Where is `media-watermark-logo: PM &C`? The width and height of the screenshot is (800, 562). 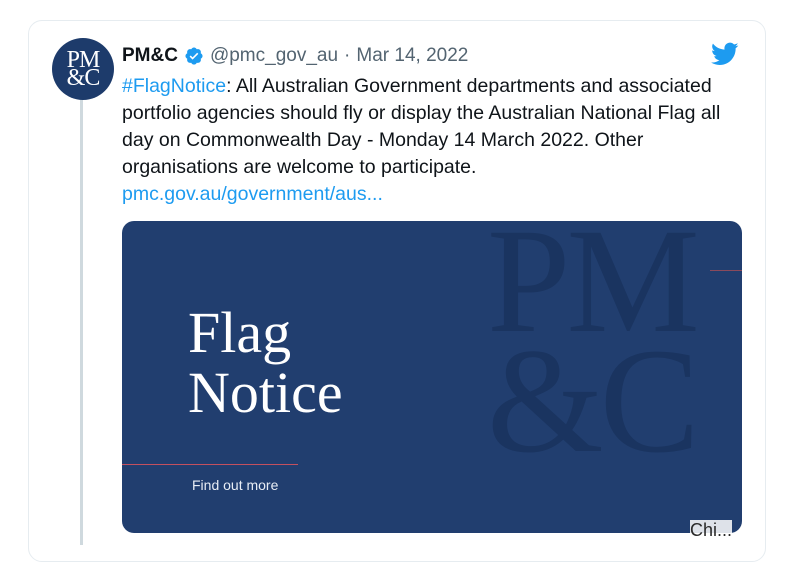 media-watermark-logo: PM &C is located at coordinates (593, 352).